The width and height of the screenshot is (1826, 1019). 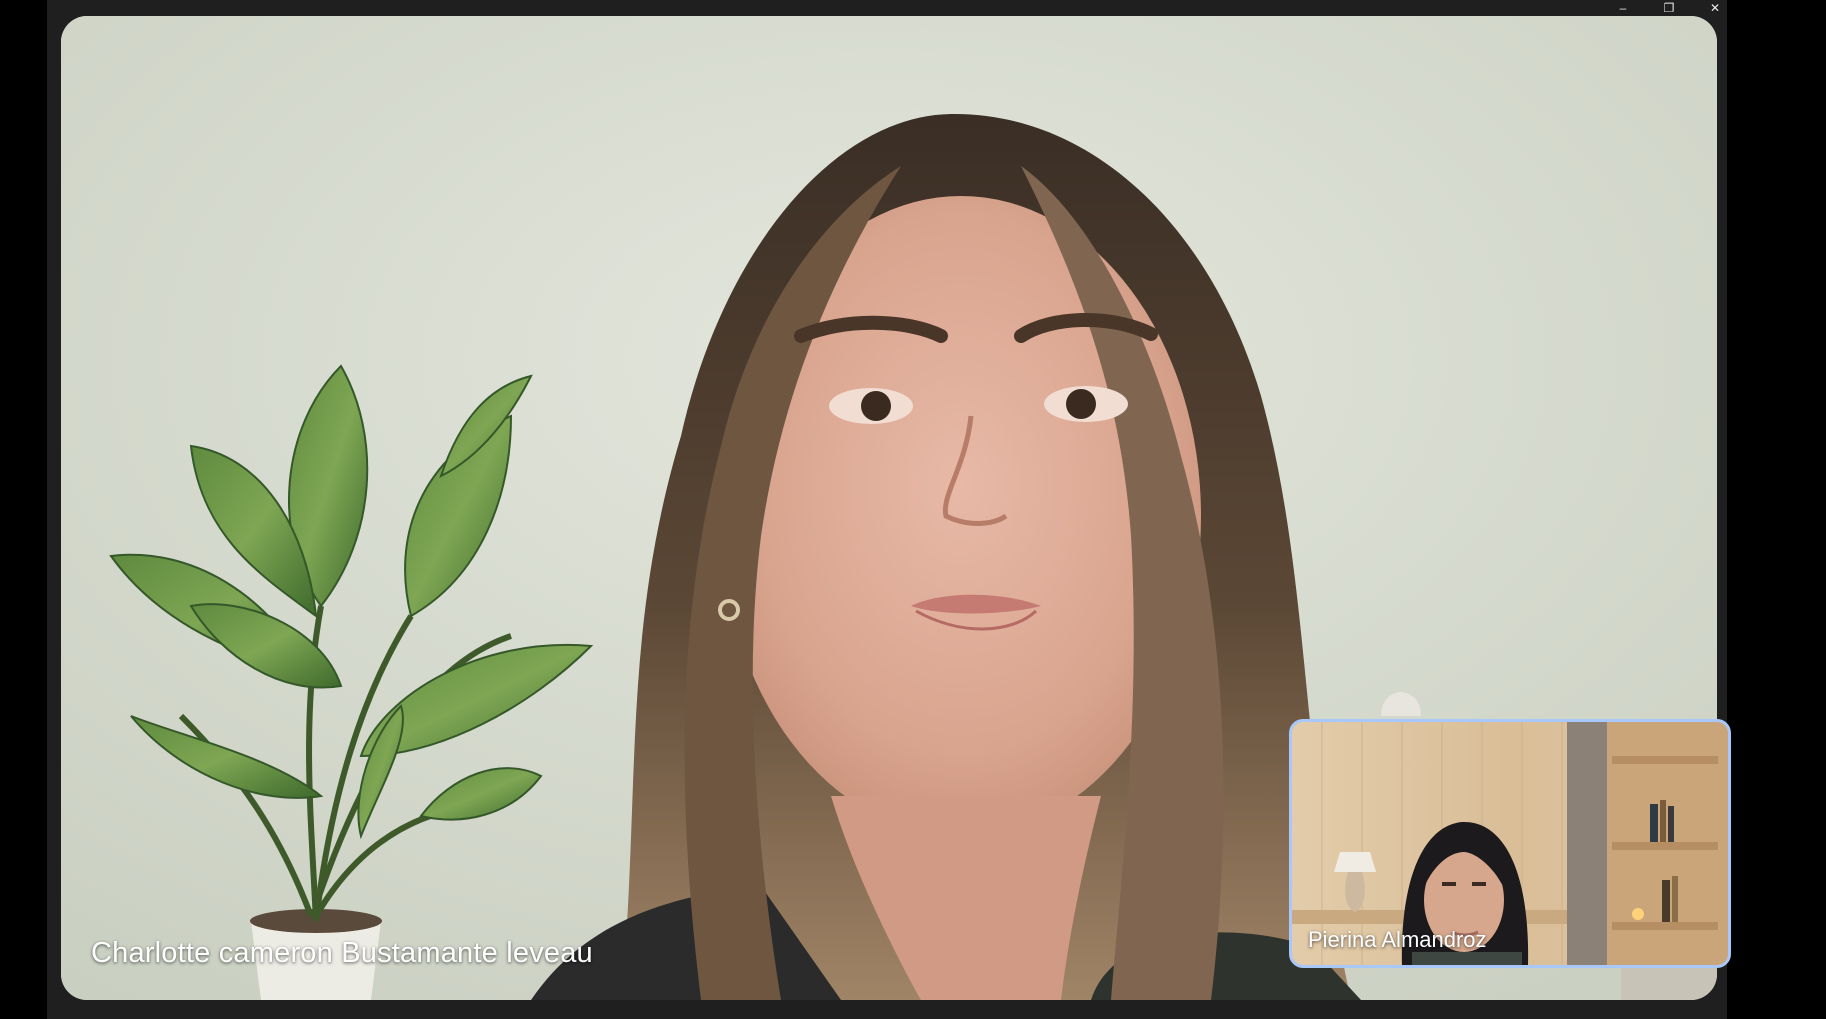 I want to click on minimize-icon: –, so click(x=1623, y=8).